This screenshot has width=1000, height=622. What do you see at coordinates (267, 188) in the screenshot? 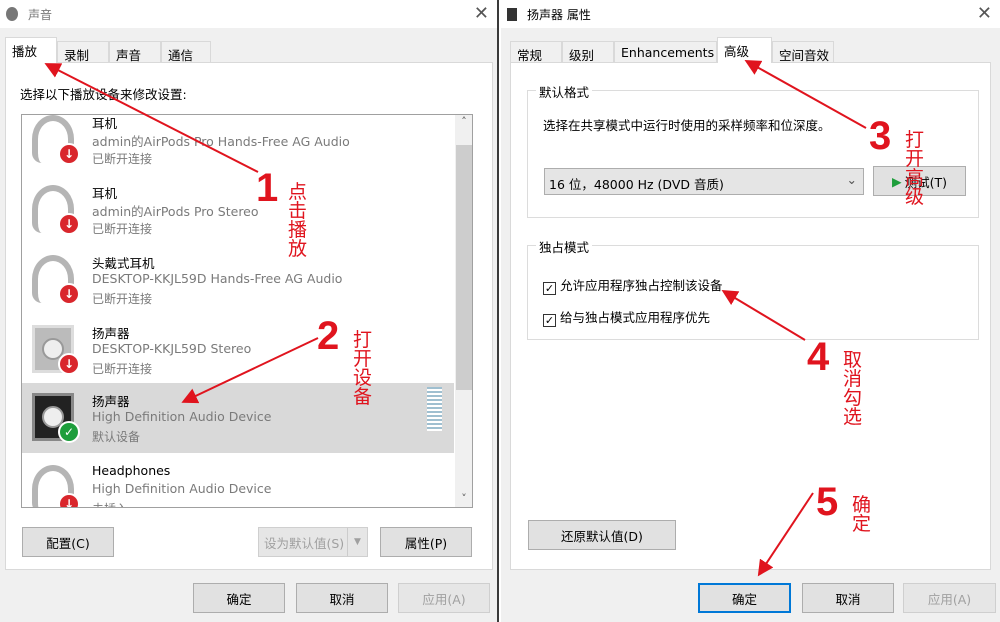
I see `annotation-number: 1` at bounding box center [267, 188].